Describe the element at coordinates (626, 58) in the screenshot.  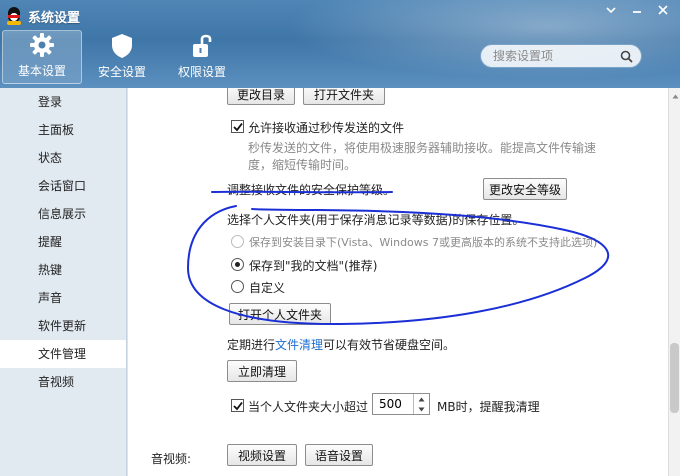
I see `search-icon` at that location.